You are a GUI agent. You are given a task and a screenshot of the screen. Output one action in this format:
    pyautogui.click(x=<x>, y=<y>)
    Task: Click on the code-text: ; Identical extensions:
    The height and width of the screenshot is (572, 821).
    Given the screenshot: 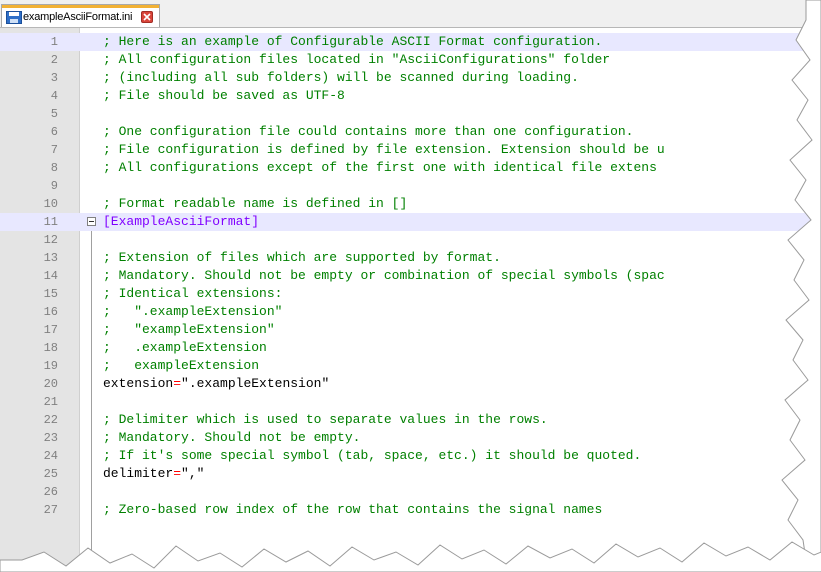 What is the action you would take?
    pyautogui.click(x=192, y=294)
    